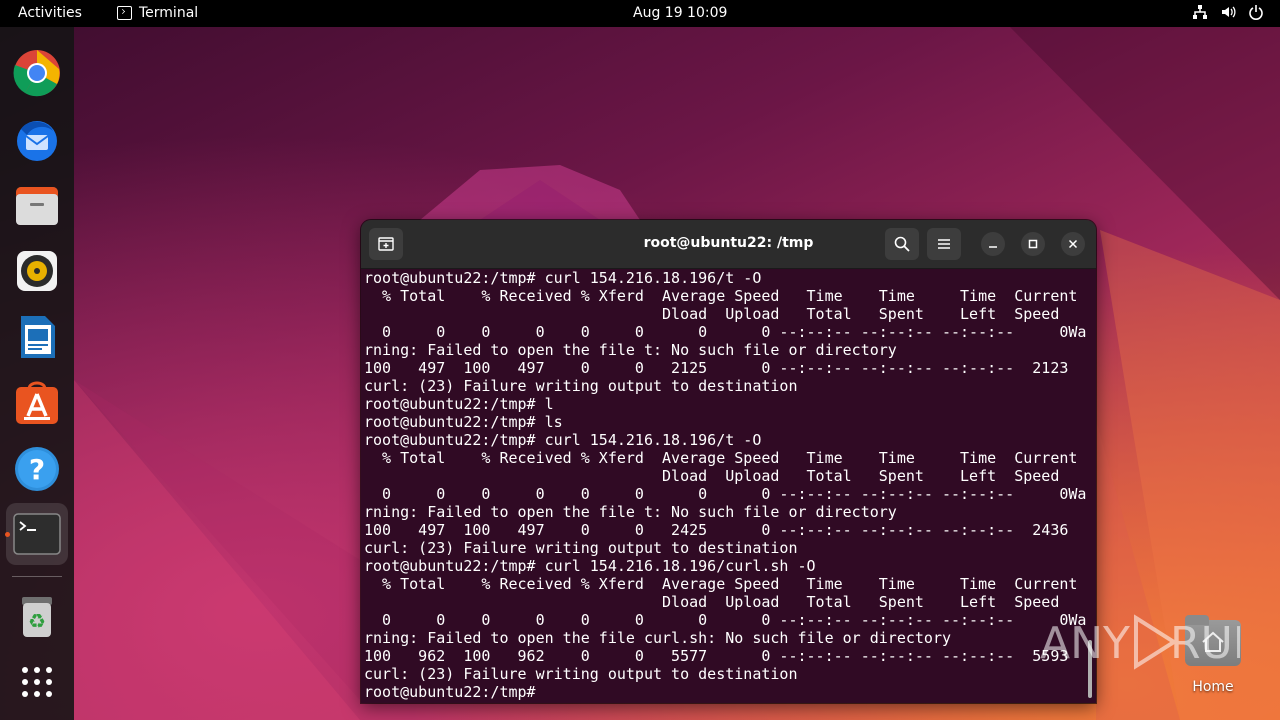 The width and height of the screenshot is (1280, 720). I want to click on close-button, so click(1073, 244).